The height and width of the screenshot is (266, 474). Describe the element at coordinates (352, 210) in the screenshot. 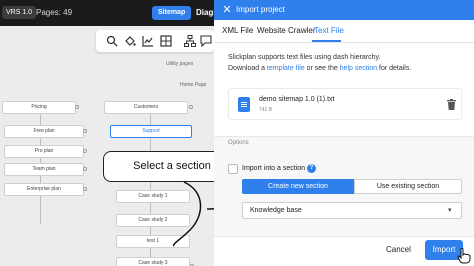

I see `section-select: Knowledge base ▾` at that location.